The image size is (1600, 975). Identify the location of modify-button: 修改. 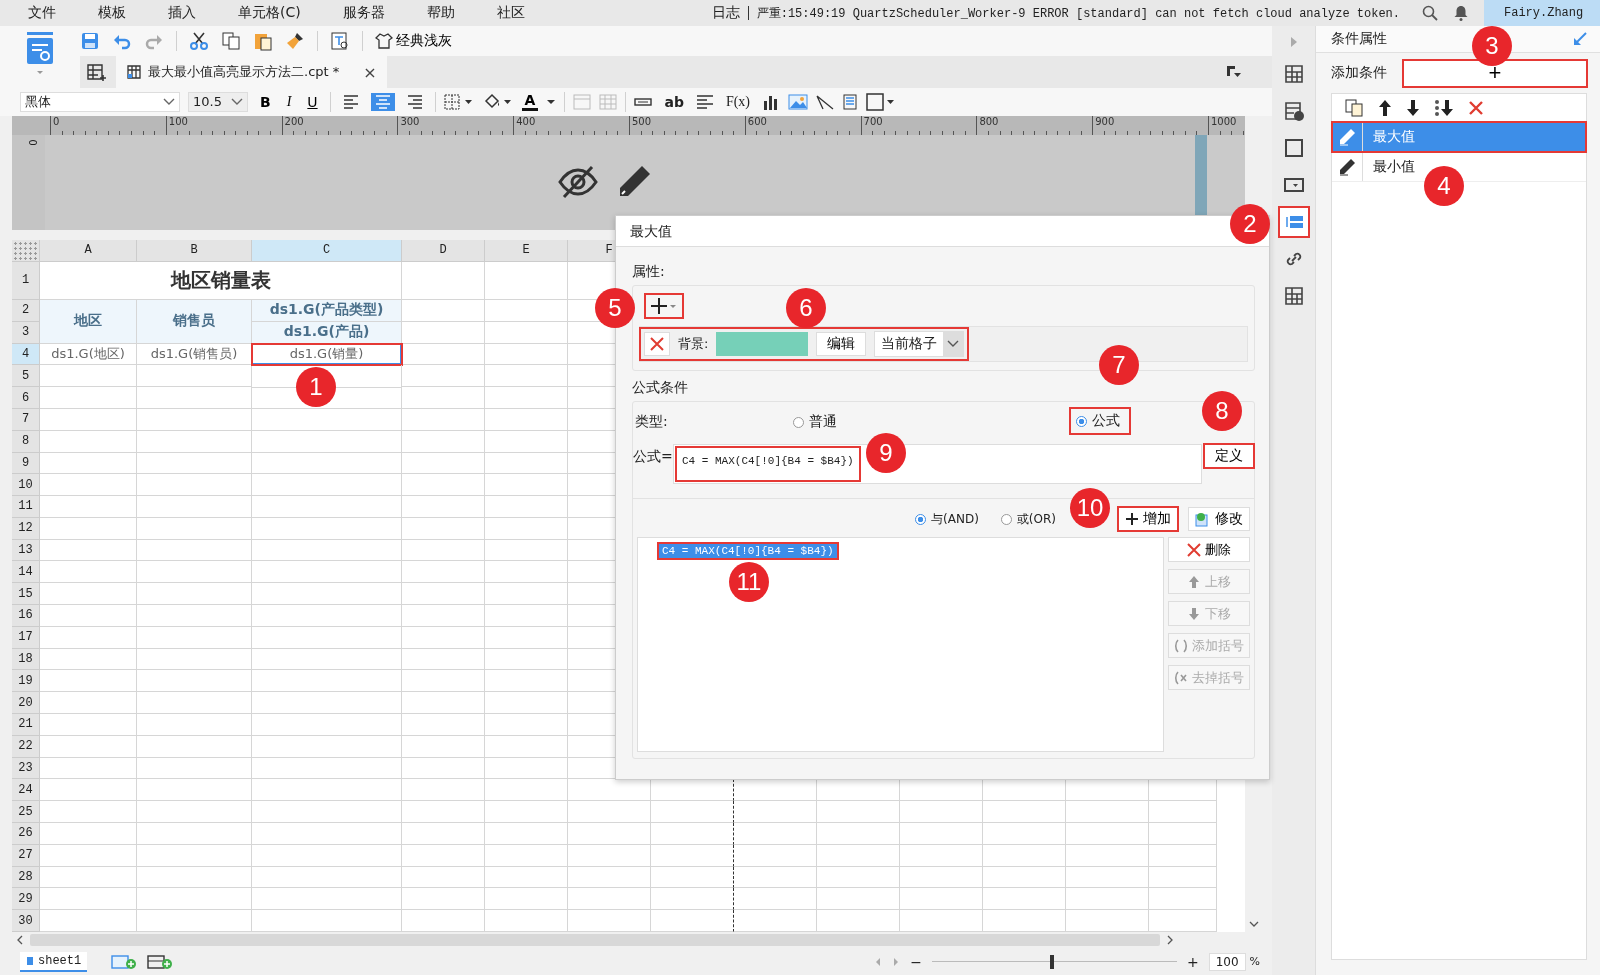
(1219, 519).